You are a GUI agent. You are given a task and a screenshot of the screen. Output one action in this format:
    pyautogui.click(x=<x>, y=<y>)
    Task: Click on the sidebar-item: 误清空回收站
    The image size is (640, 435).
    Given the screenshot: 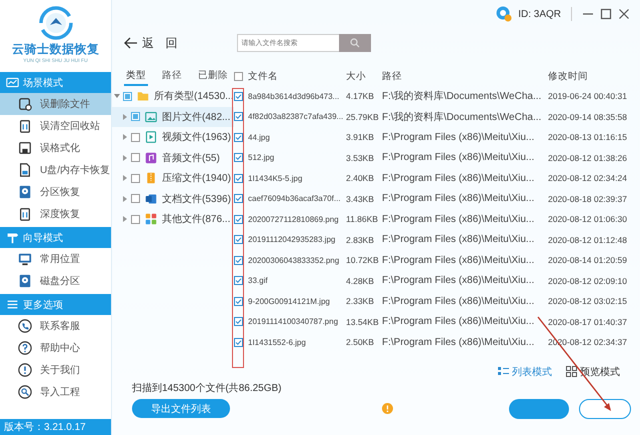 What is the action you would take?
    pyautogui.click(x=55, y=126)
    